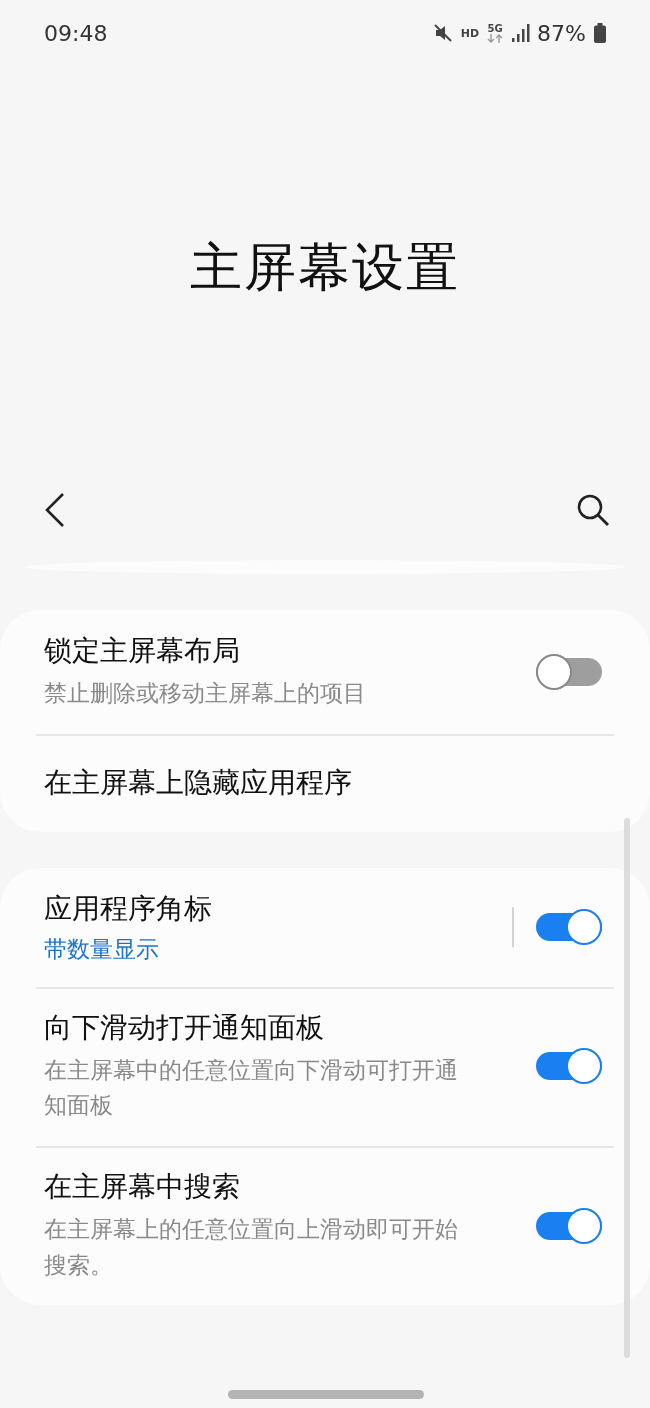 The height and width of the screenshot is (1408, 650). I want to click on setting-title: 向下滑动打开通知面板, so click(260, 1027).